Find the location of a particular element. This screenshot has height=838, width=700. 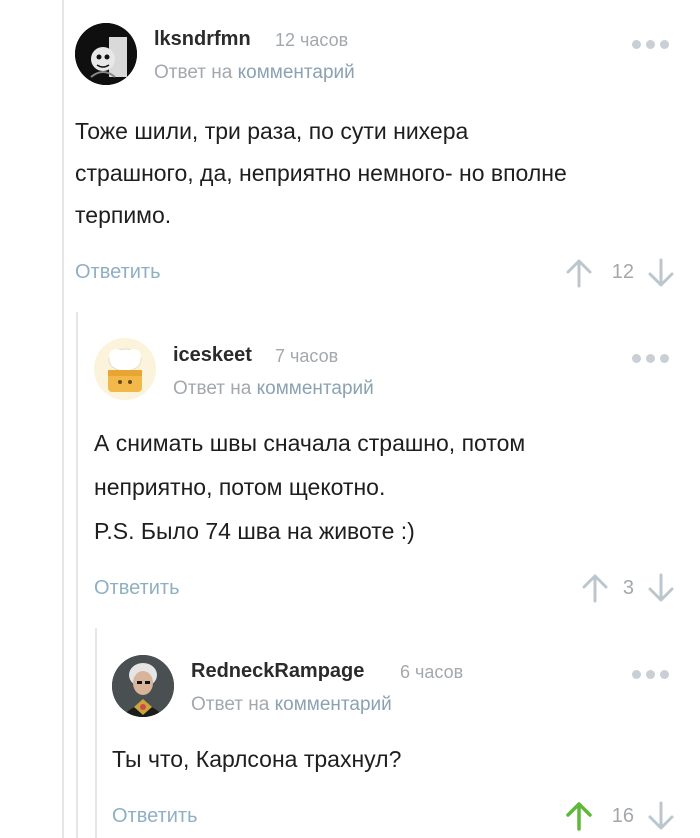

comment-text-line: P.S. Было 74 шва на животе :) is located at coordinates (254, 531).